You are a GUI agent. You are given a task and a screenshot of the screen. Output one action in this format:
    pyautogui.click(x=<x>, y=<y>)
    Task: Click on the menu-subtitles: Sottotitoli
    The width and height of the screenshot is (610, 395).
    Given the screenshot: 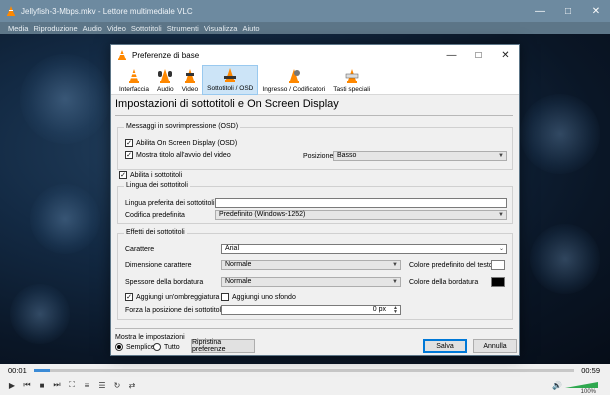 What is the action you would take?
    pyautogui.click(x=146, y=28)
    